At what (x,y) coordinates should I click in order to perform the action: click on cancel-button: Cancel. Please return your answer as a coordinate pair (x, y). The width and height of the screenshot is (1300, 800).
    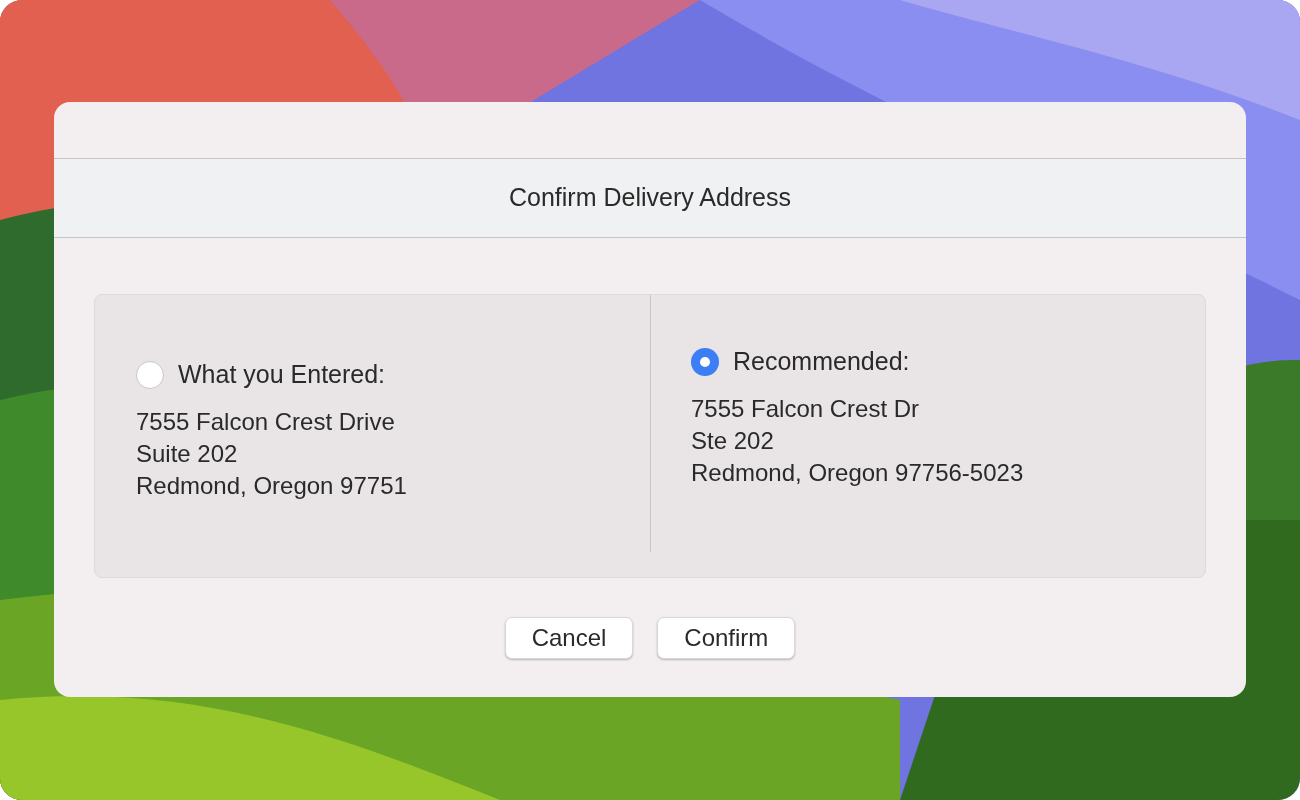
    Looking at the image, I should click on (569, 638).